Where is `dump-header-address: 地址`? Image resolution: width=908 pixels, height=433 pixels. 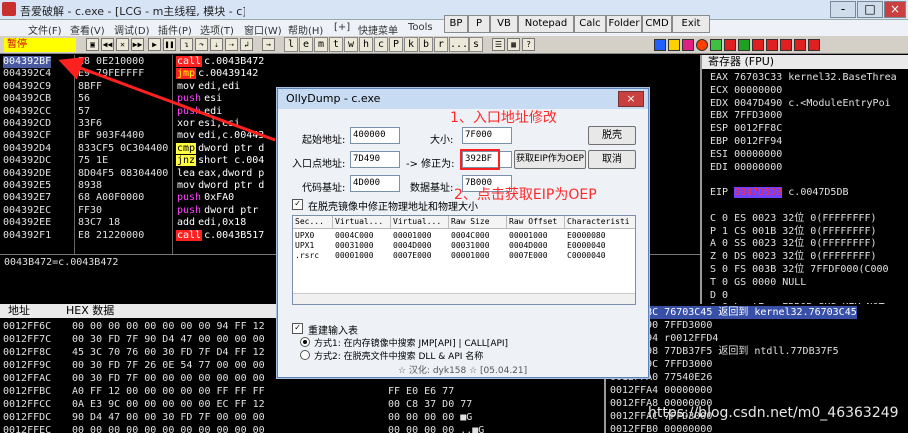
dump-header-address: 地址 is located at coordinates (19, 311).